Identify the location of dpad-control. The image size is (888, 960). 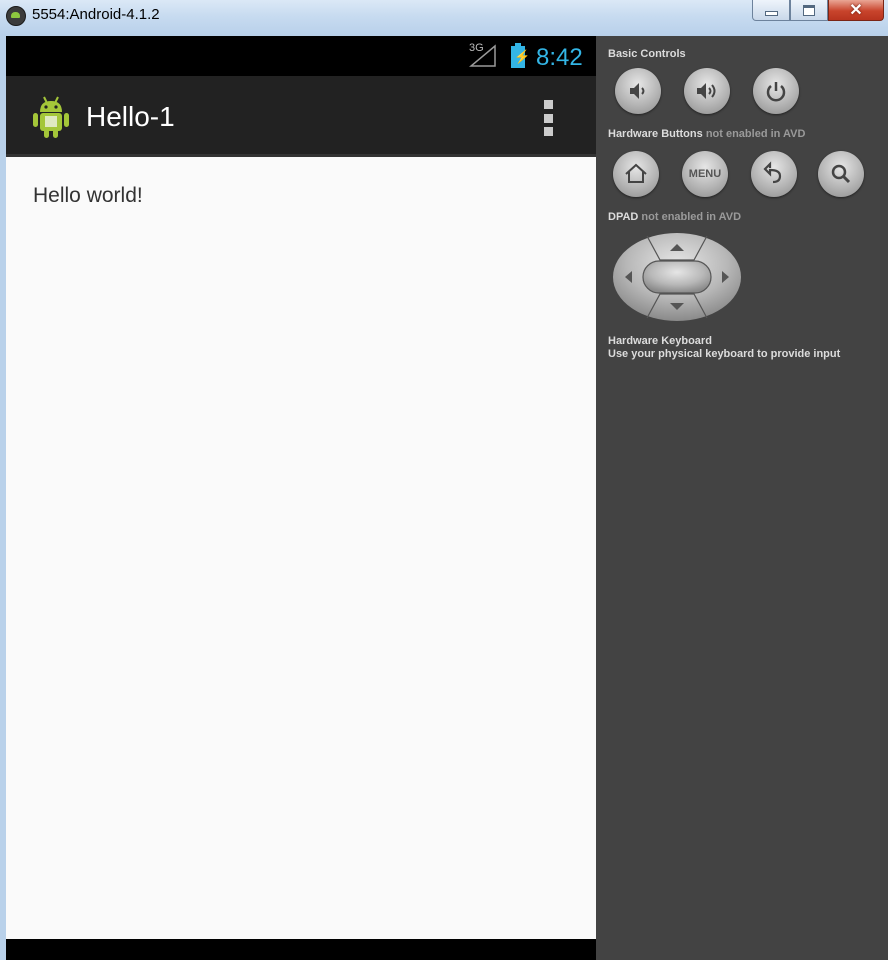
(677, 277).